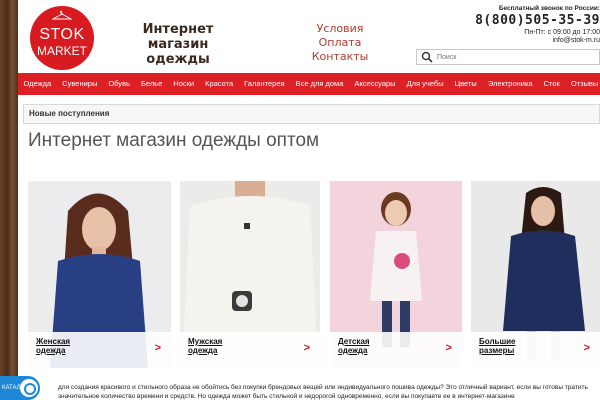 The width and height of the screenshot is (600, 400). Describe the element at coordinates (319, 84) in the screenshot. I see `nav-item-home: Все для дома` at that location.